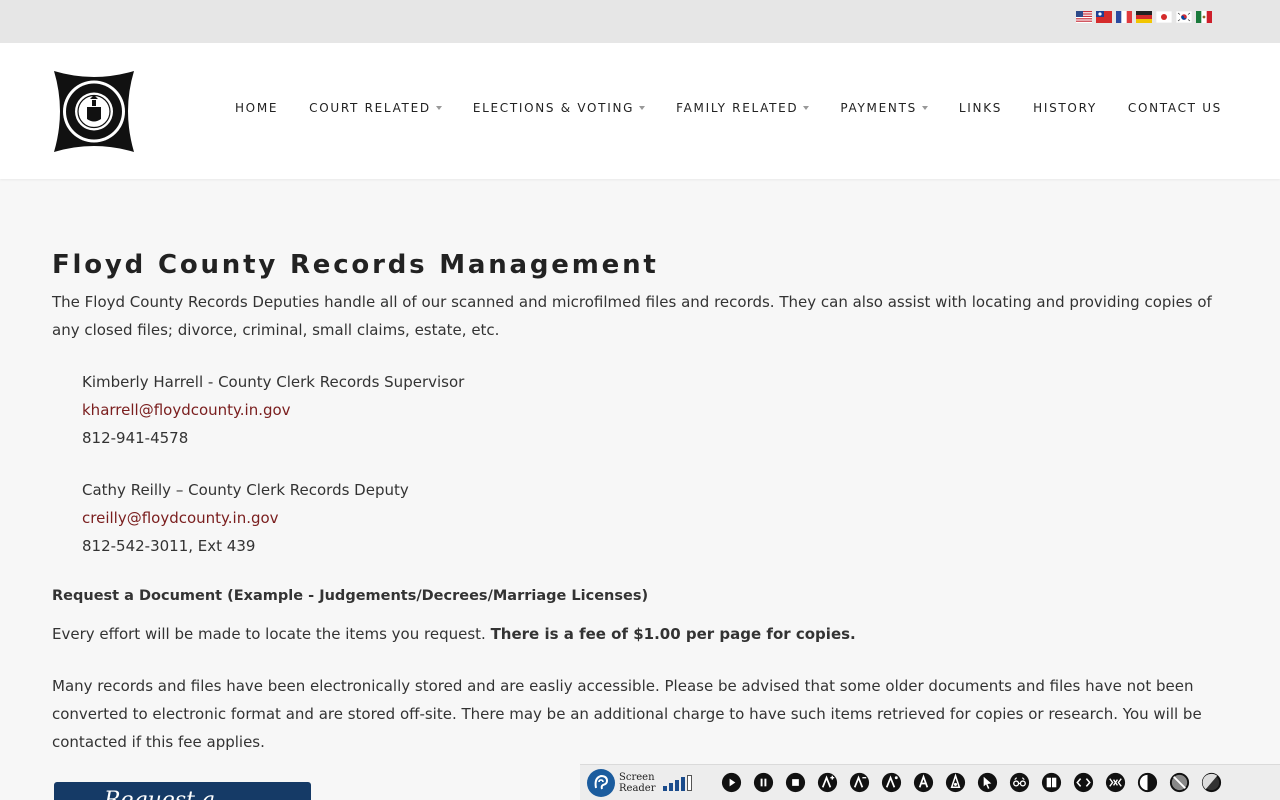 The width and height of the screenshot is (1280, 800). Describe the element at coordinates (637, 777) in the screenshot. I see `screen-reader-line1: Screen` at that location.